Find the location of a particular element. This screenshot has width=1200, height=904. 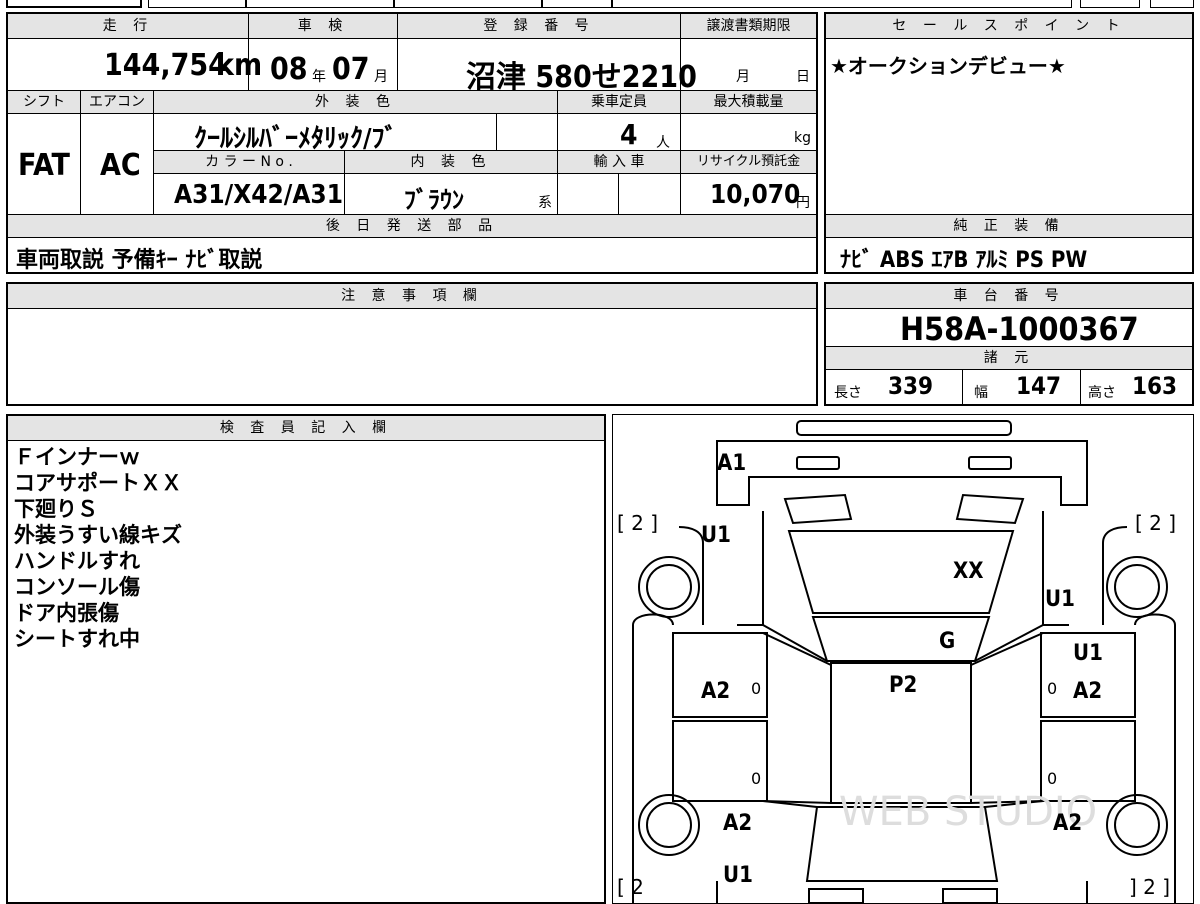

genuine-equipment-label: 純 正 装 備 is located at coordinates (1009, 226).